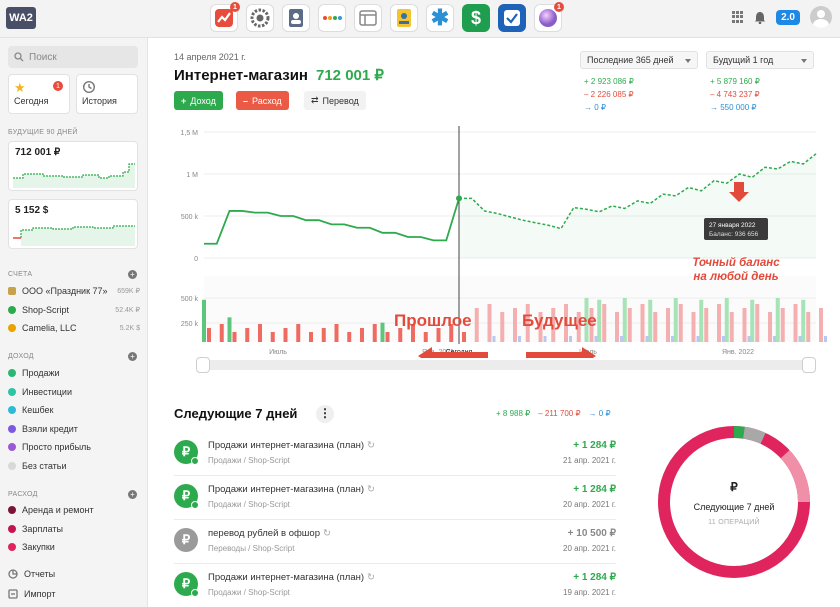 Image resolution: width=840 pixels, height=607 pixels. What do you see at coordinates (74, 447) in the screenshot?
I see `income-item: Просто прибыль` at bounding box center [74, 447].